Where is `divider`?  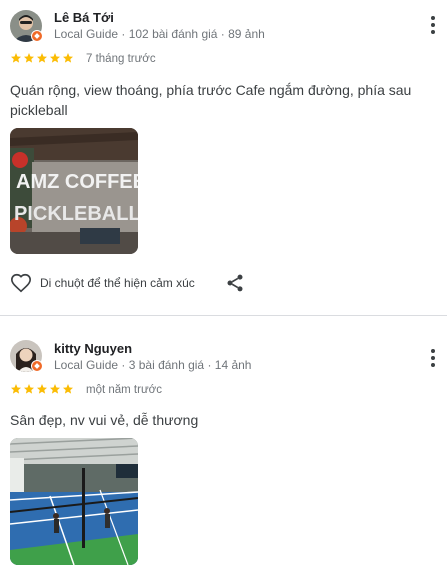
divider is located at coordinates (223, 315).